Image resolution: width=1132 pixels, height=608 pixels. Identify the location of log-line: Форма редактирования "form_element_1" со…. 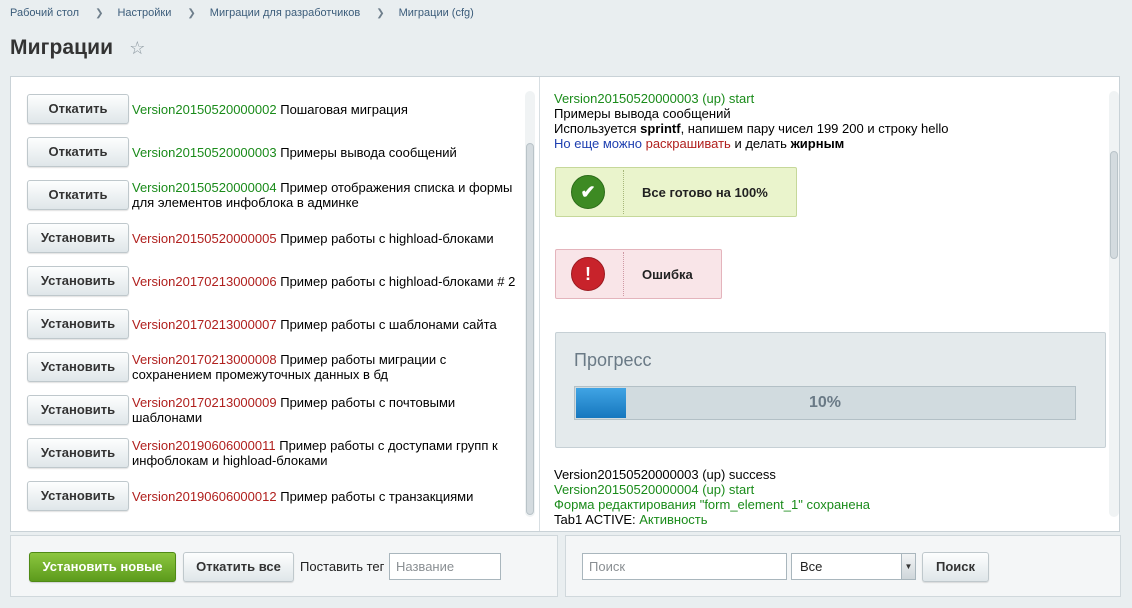
(712, 504).